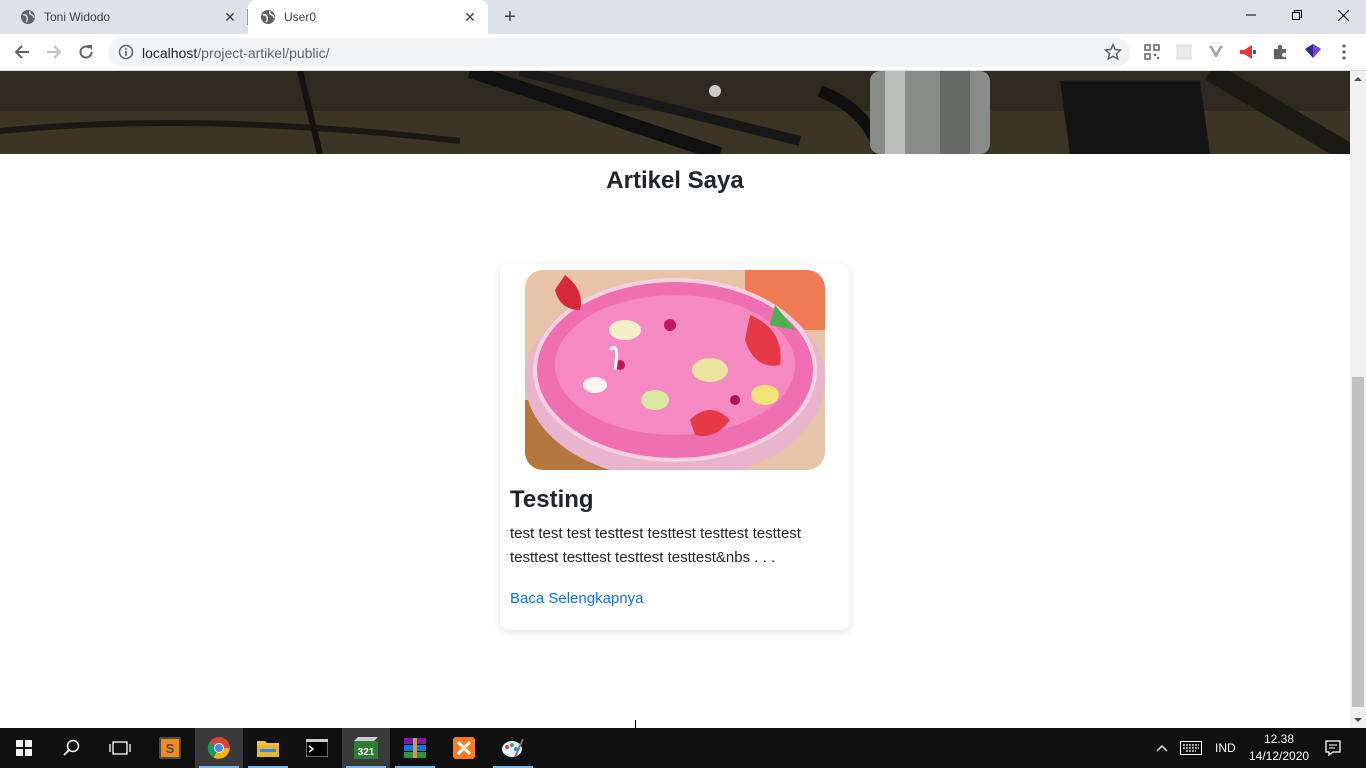 The image size is (1366, 768). What do you see at coordinates (1358, 542) in the screenshot?
I see `scrollbar-thumb` at bounding box center [1358, 542].